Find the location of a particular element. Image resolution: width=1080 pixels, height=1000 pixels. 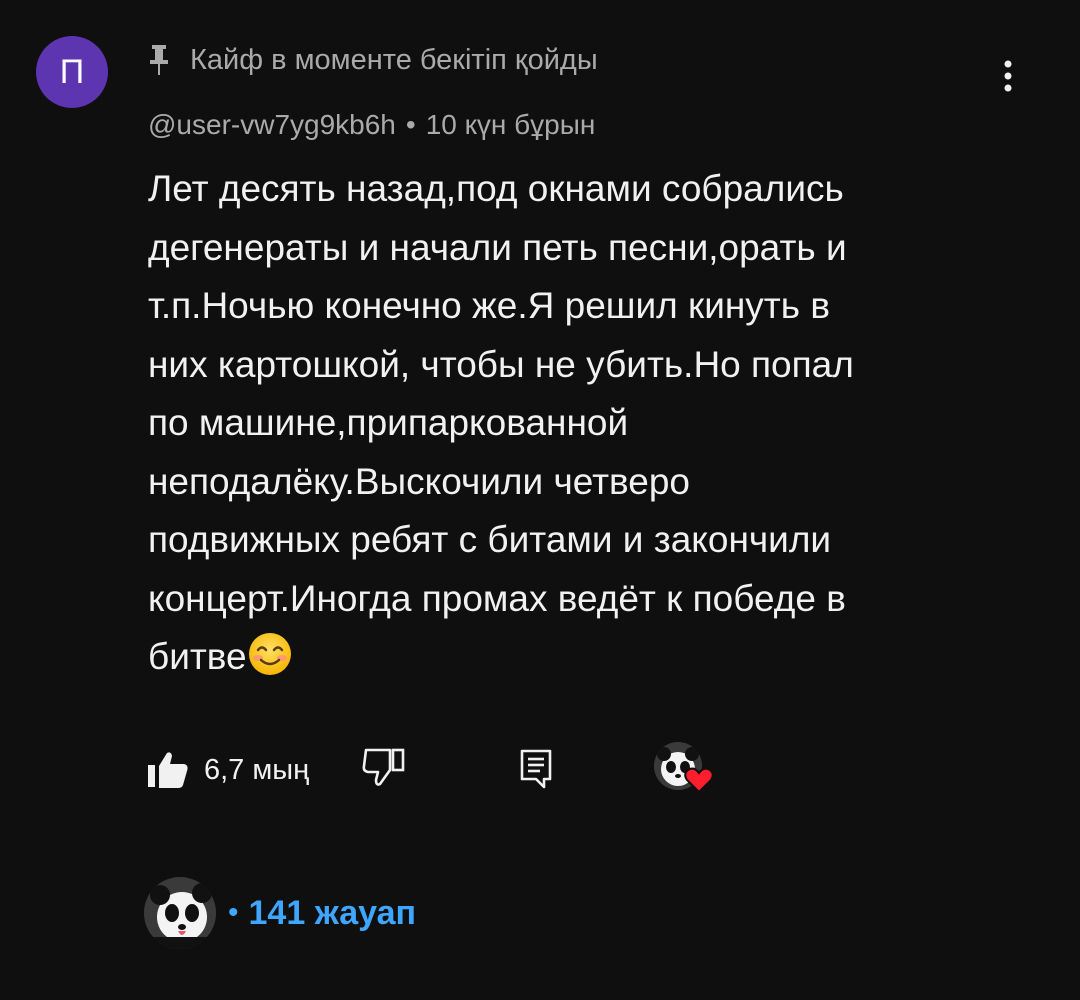

reply-icon is located at coordinates (536, 769).